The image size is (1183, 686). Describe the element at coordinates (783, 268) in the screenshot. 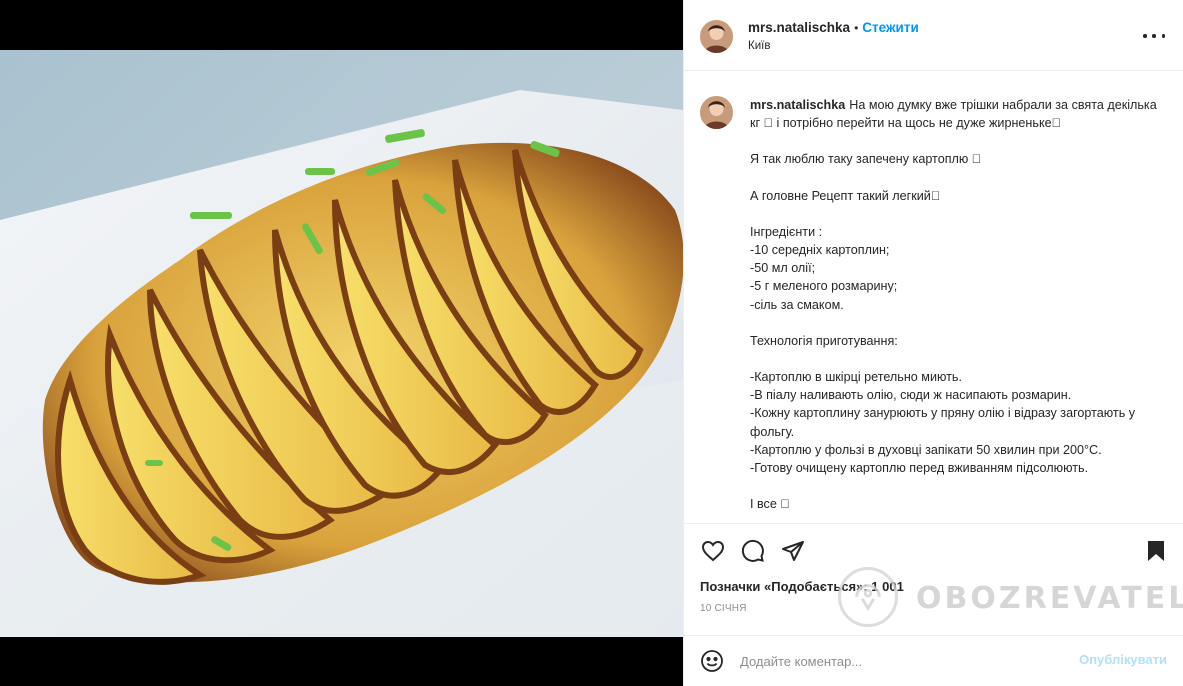

I see `ingredient-item: -50 мл олії;` at that location.